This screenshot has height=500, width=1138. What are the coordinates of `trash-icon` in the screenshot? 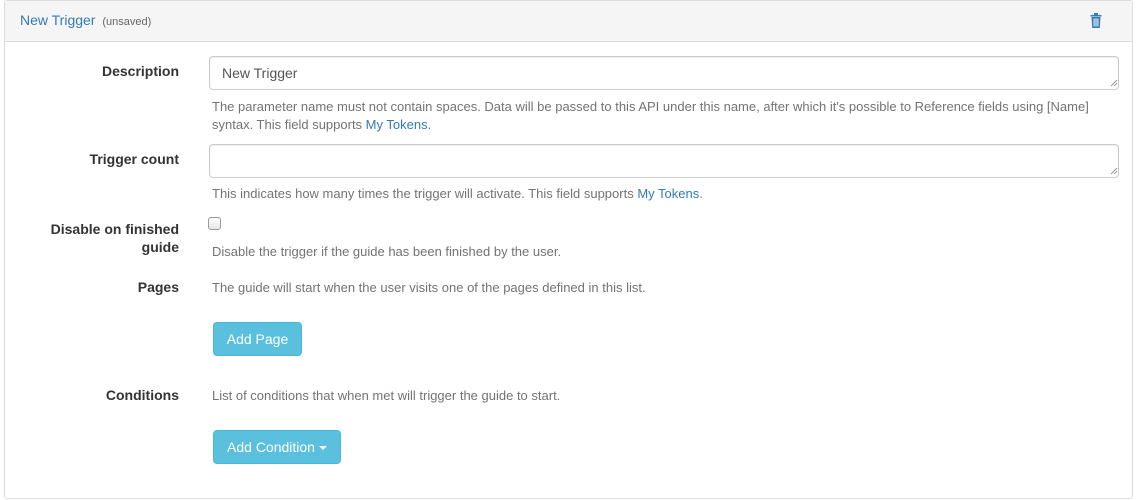 It's located at (1096, 20).